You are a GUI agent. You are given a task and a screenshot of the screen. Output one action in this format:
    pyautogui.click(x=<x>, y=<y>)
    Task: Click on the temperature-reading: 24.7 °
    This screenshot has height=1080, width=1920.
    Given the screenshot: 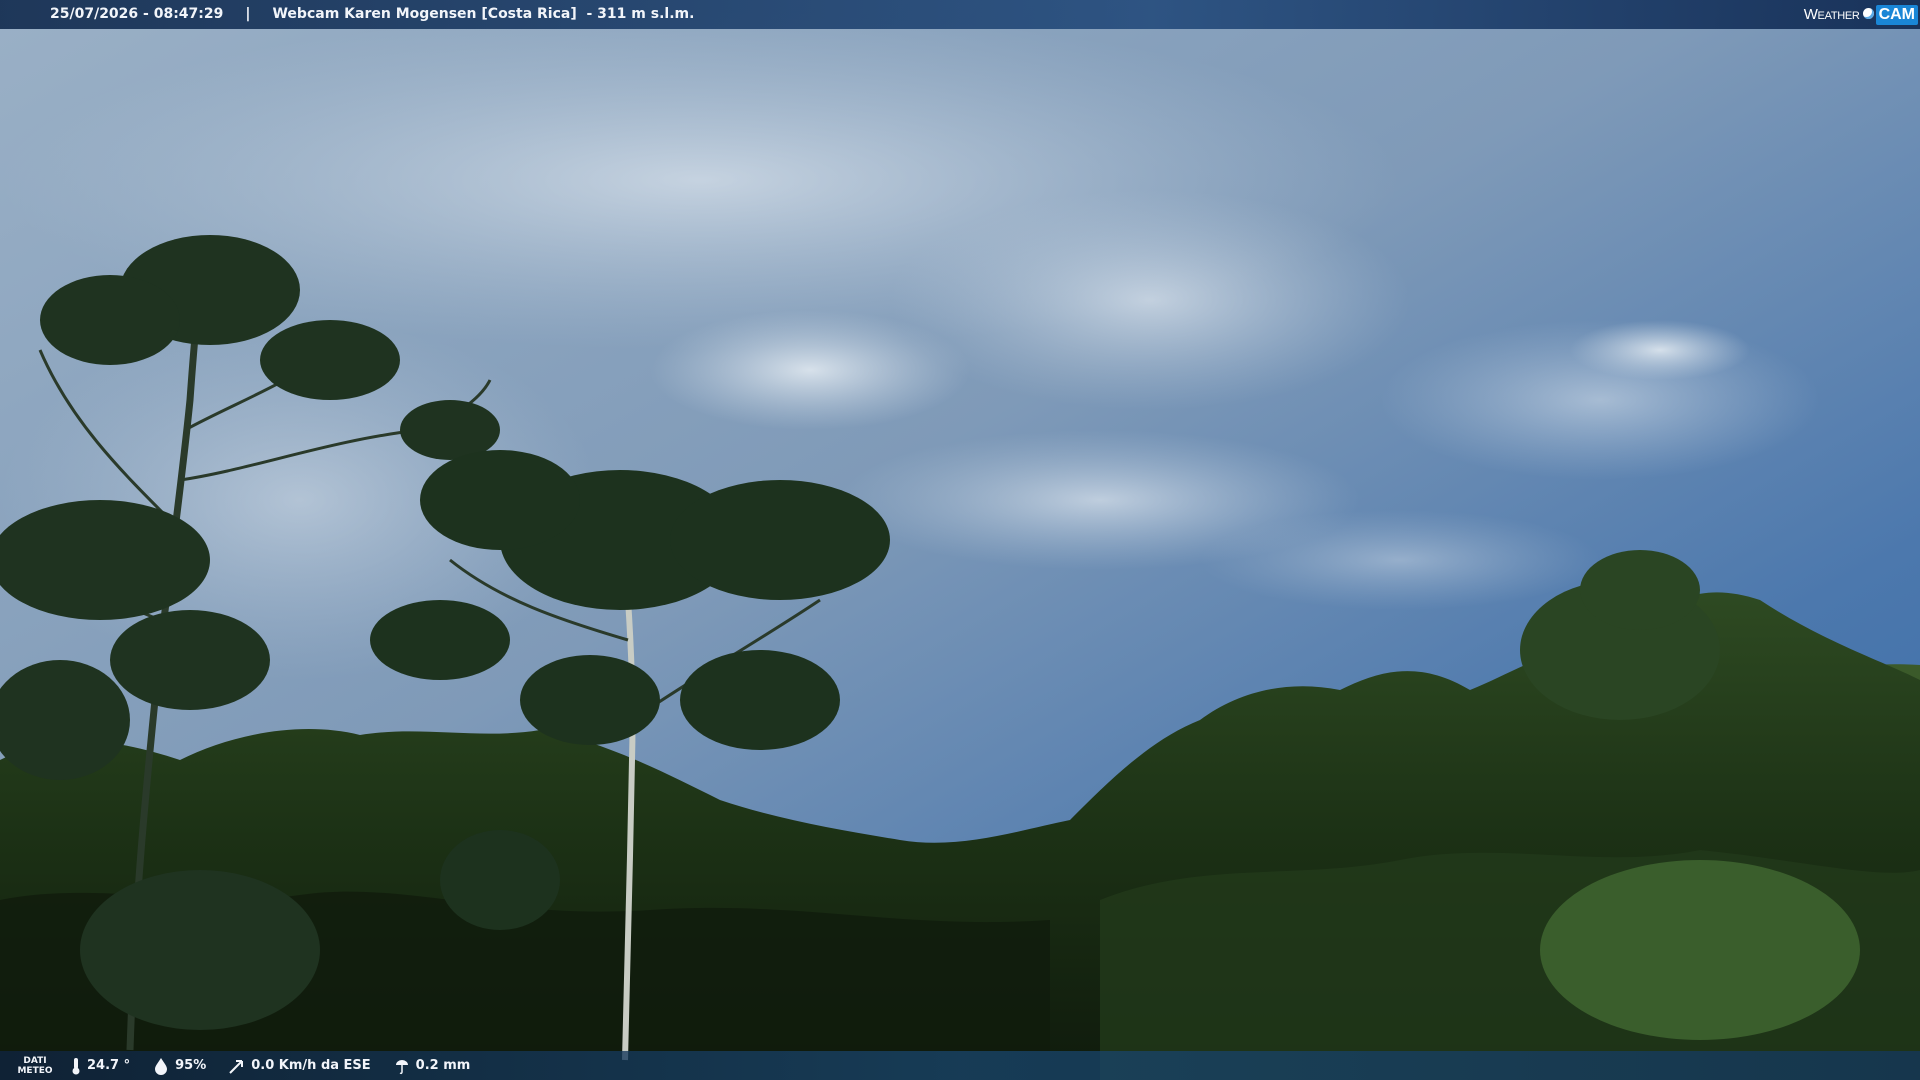 What is the action you would take?
    pyautogui.click(x=100, y=1066)
    